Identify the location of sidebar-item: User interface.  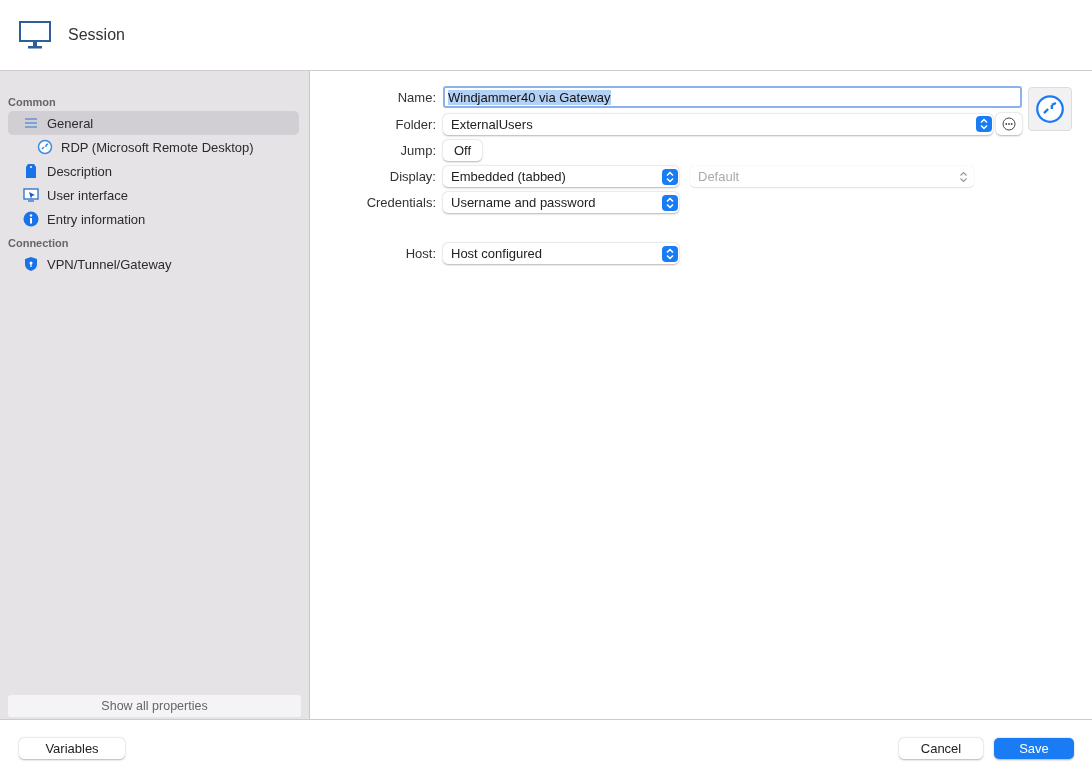
(153, 195).